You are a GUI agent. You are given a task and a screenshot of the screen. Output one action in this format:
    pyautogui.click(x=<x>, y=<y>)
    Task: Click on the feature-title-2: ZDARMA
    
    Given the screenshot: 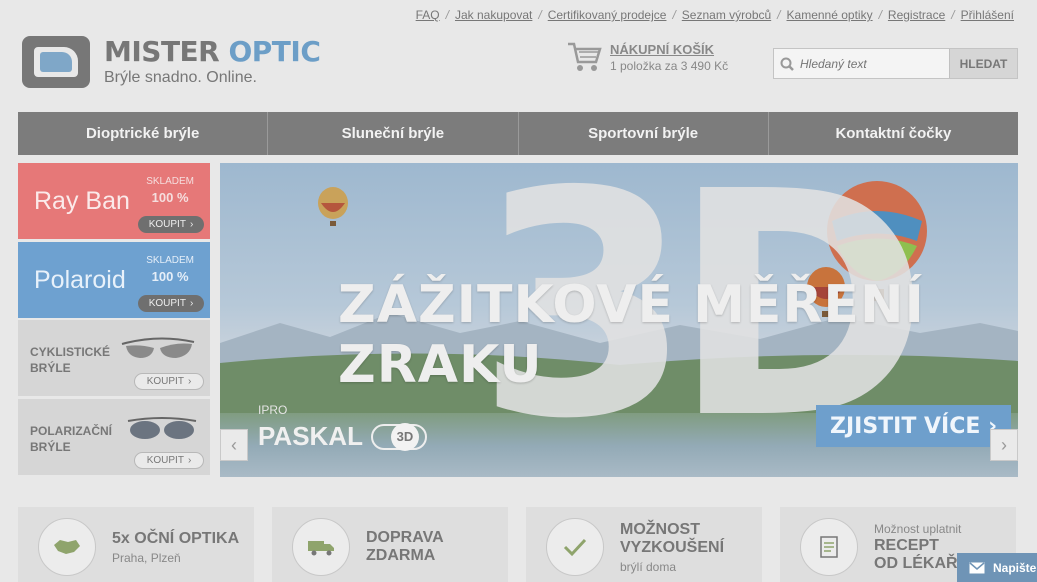 What is the action you would take?
    pyautogui.click(x=401, y=555)
    